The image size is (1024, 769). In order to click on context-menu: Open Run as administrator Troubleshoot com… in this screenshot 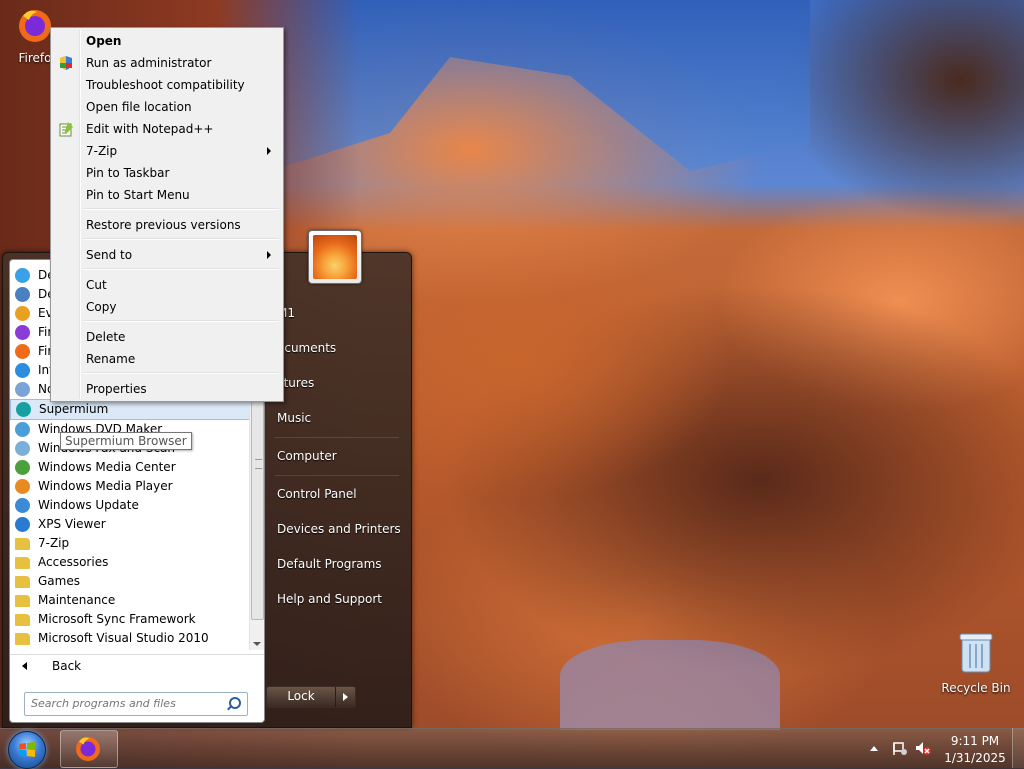, I will do `click(167, 214)`.